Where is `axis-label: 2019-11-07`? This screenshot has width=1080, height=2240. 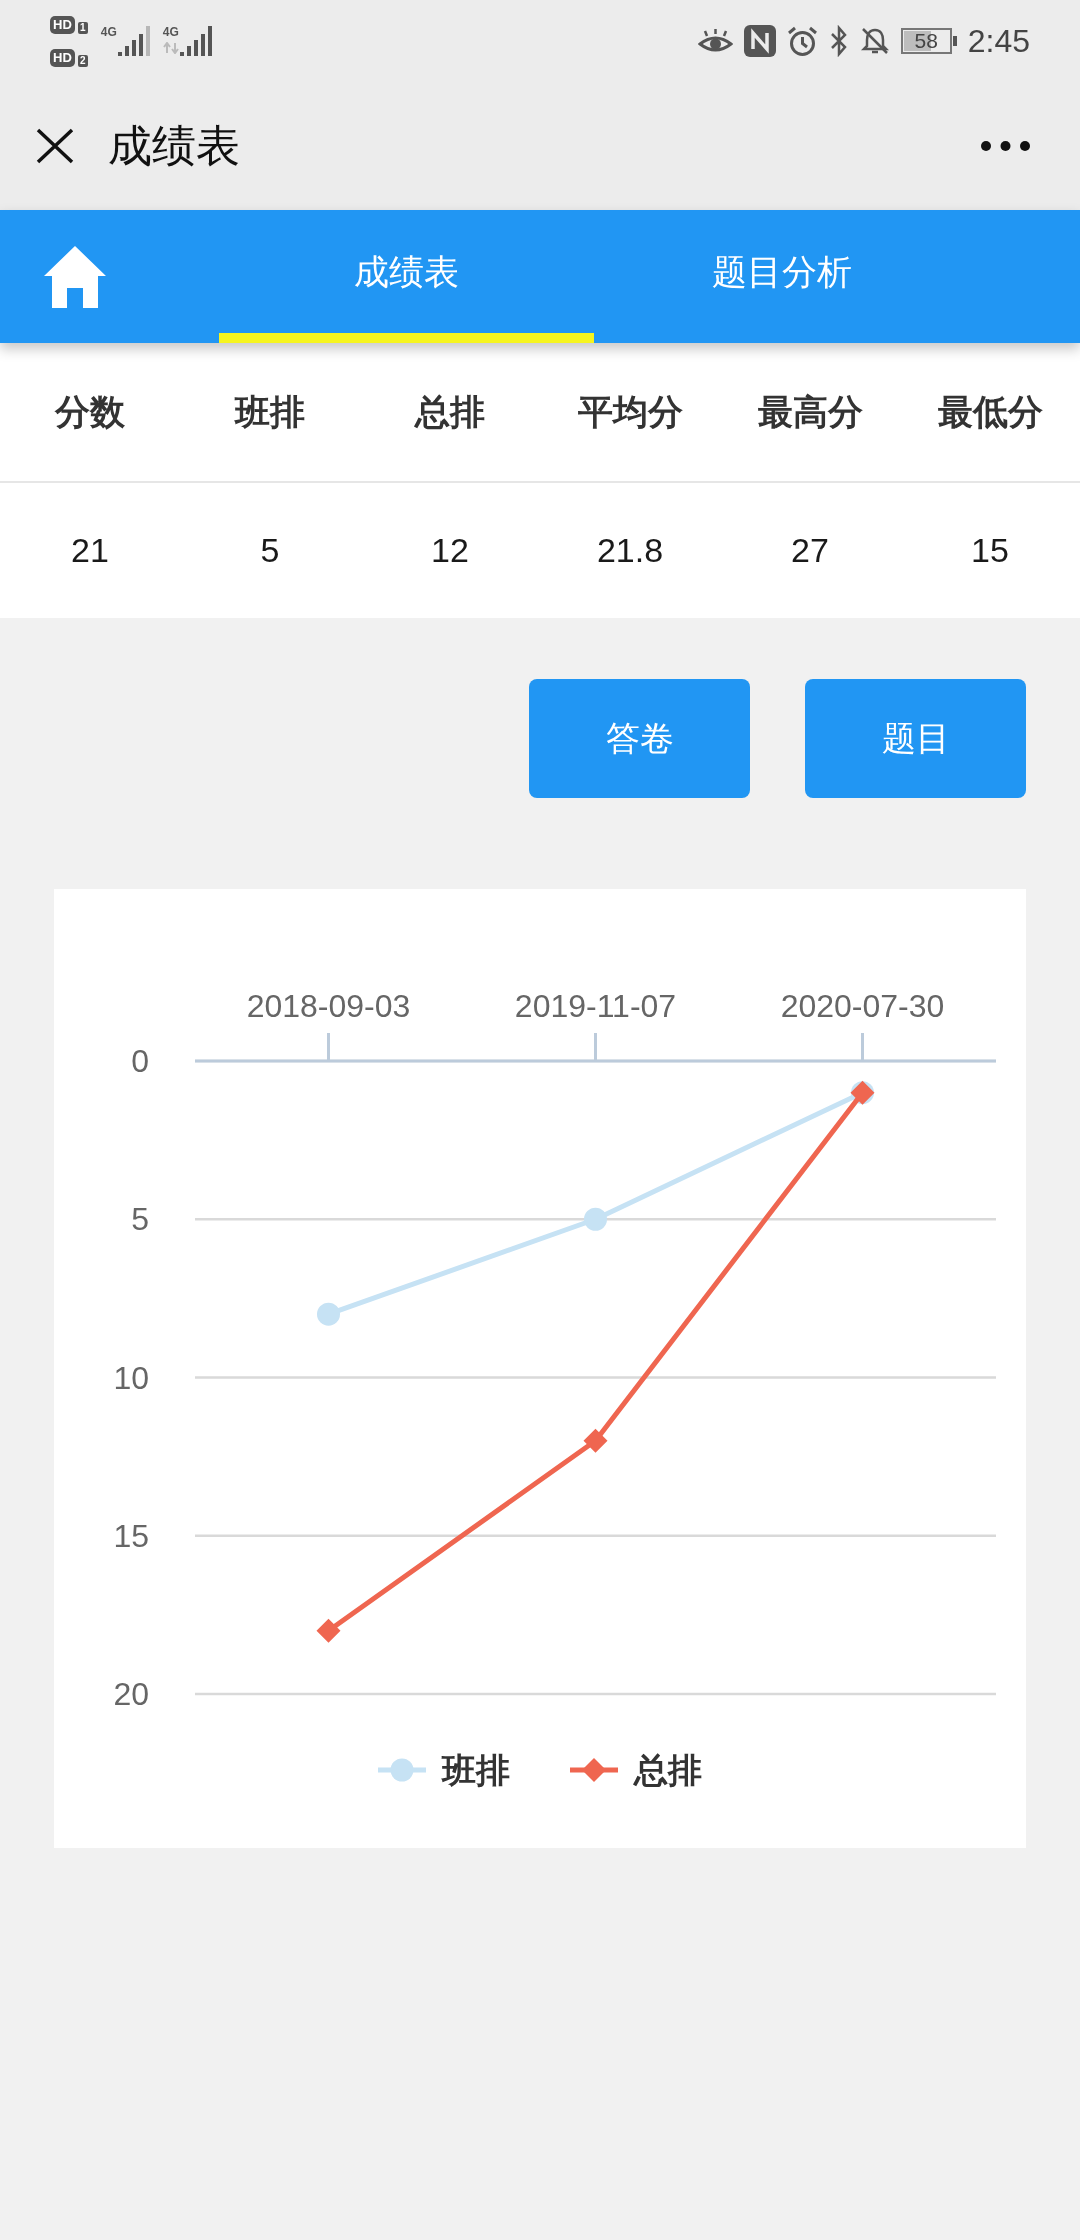
axis-label: 2019-11-07 is located at coordinates (595, 1006).